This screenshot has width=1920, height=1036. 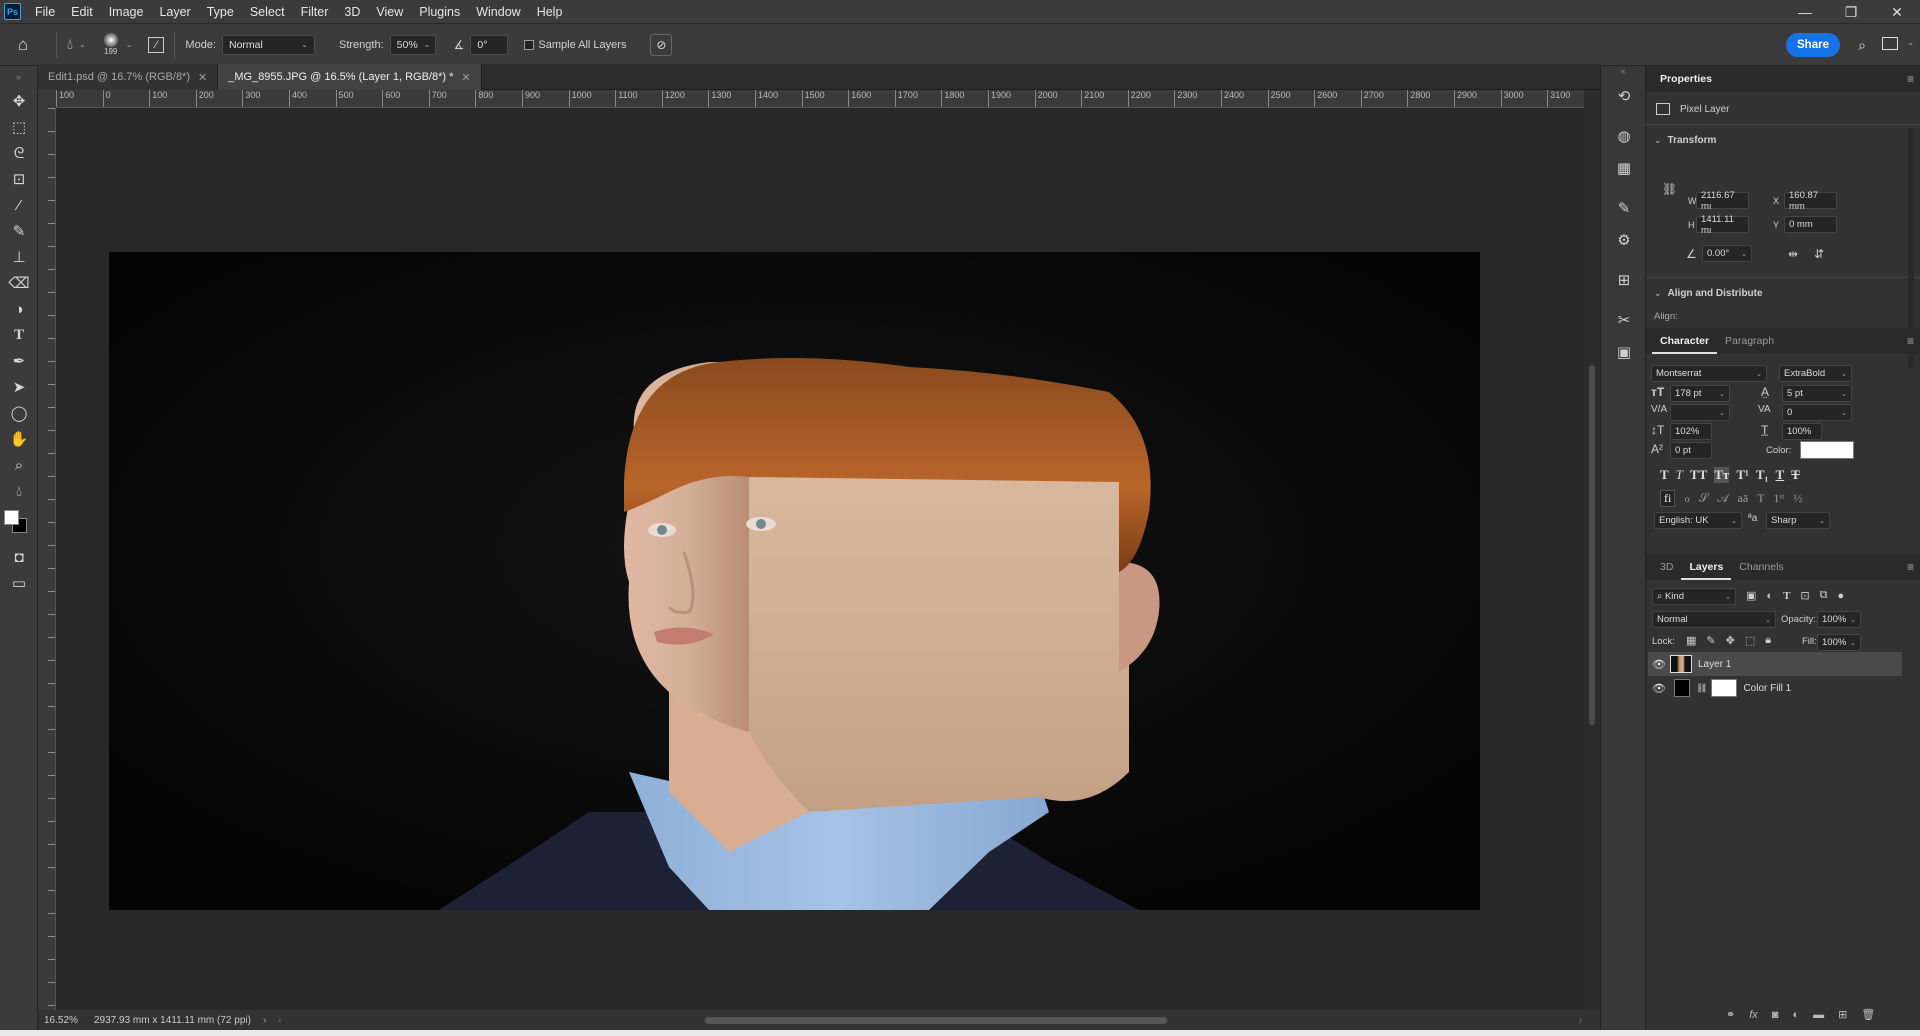 What do you see at coordinates (1624, 320) in the screenshot?
I see `tools-panel-icon: ✂` at bounding box center [1624, 320].